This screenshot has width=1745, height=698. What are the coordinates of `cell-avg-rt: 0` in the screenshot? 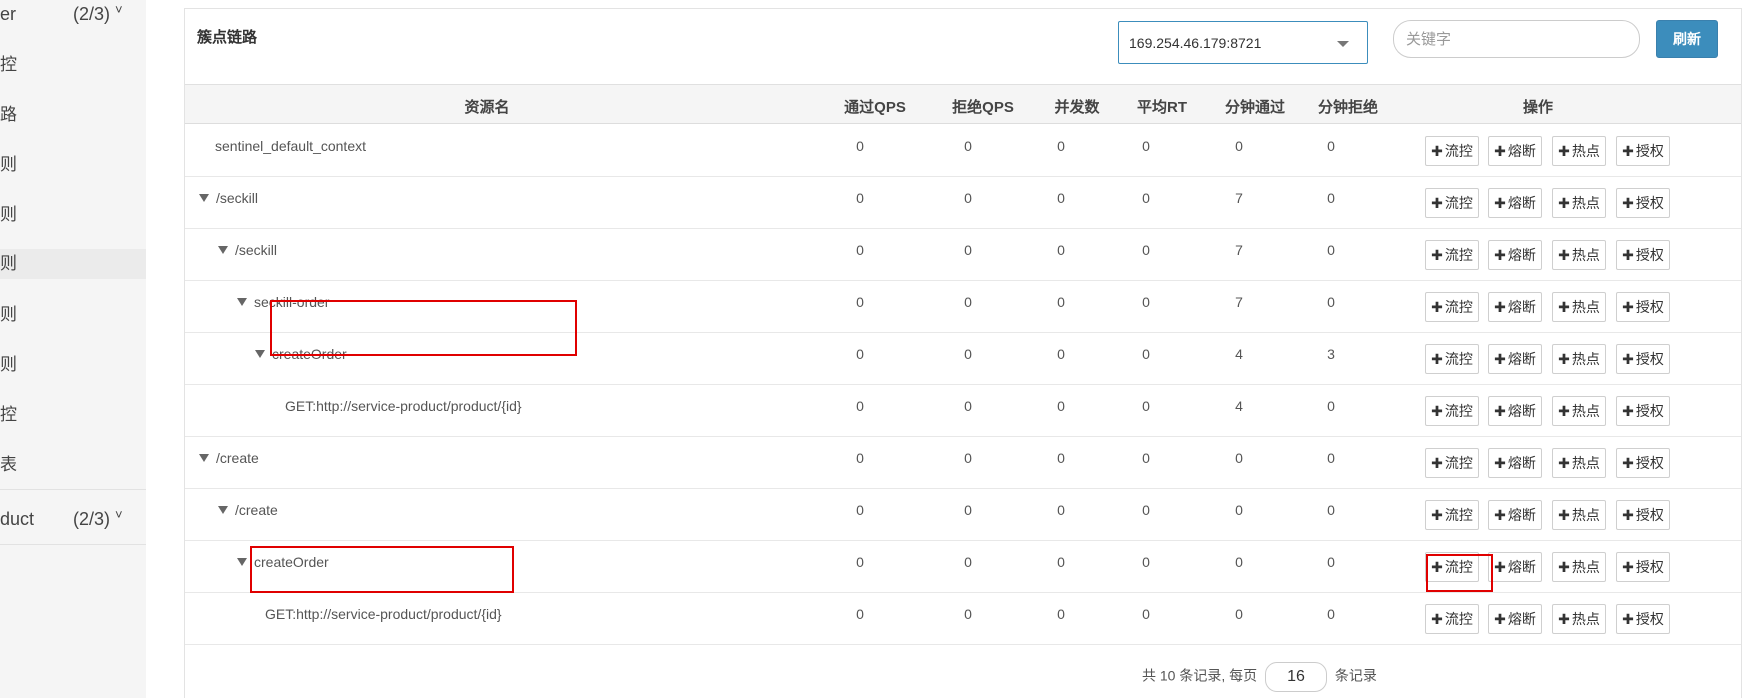 It's located at (1146, 510).